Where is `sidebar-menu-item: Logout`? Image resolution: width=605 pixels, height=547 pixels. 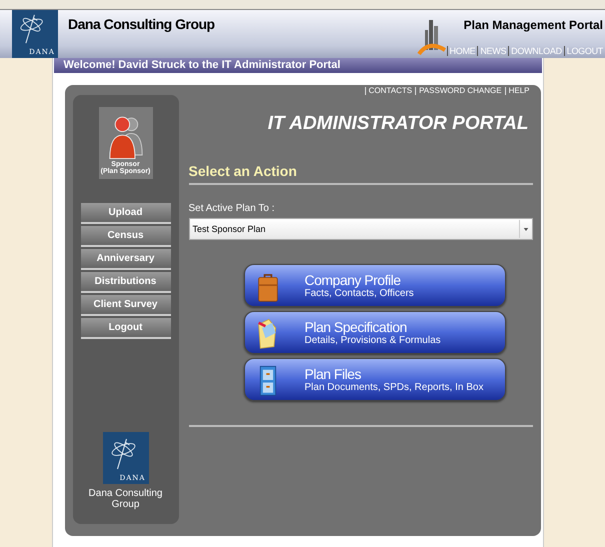
sidebar-menu-item: Logout is located at coordinates (125, 328).